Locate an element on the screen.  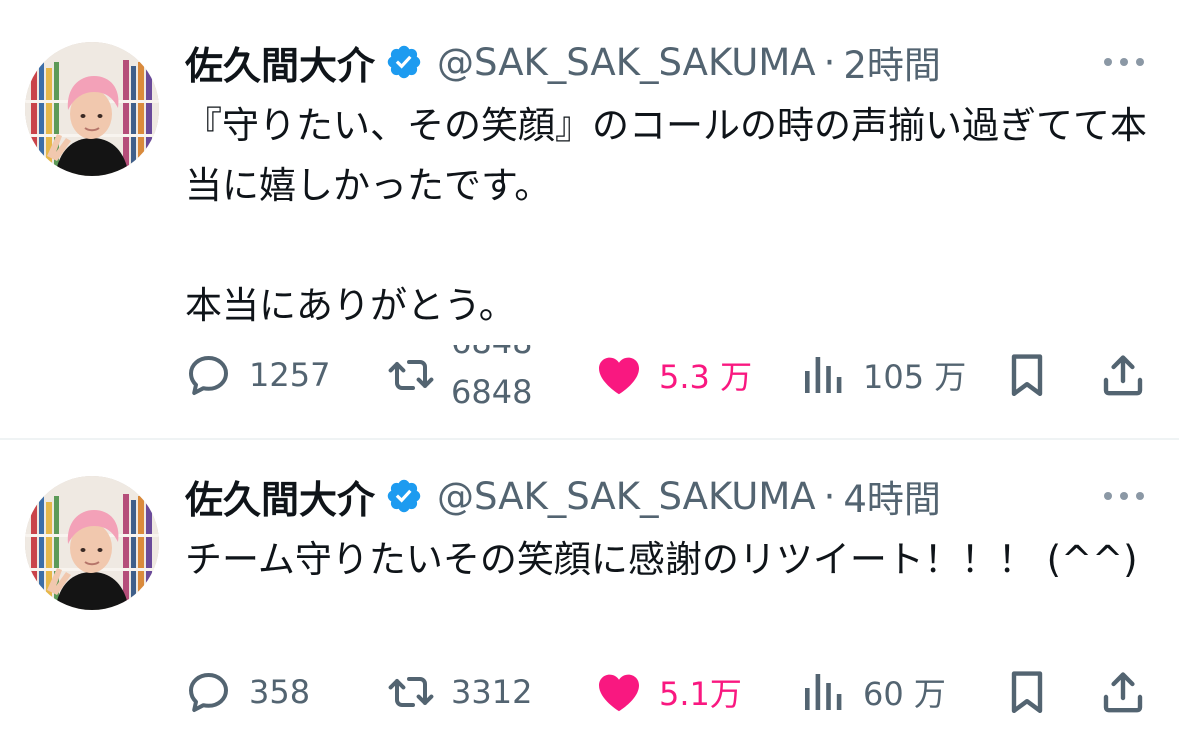
reply-count: 1257 is located at coordinates (290, 375).